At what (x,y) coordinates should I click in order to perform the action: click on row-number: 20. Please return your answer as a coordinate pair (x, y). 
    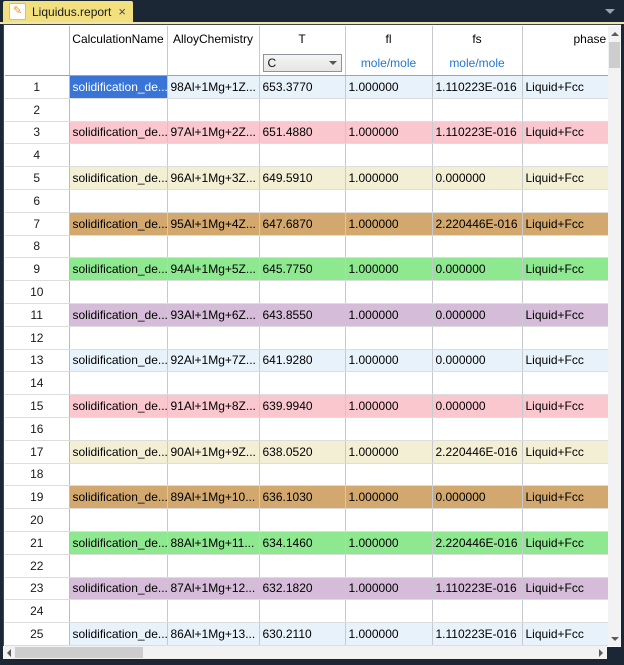
    Looking at the image, I should click on (37, 520).